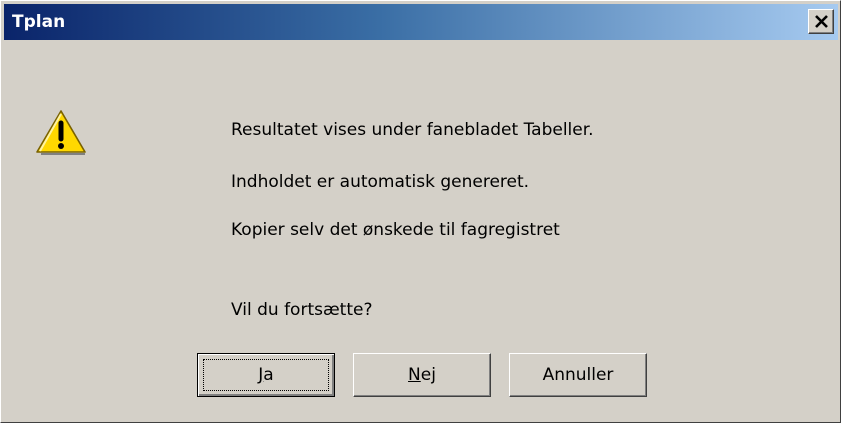 This screenshot has height=423, width=841. Describe the element at coordinates (61, 132) in the screenshot. I see `warning-icon` at that location.